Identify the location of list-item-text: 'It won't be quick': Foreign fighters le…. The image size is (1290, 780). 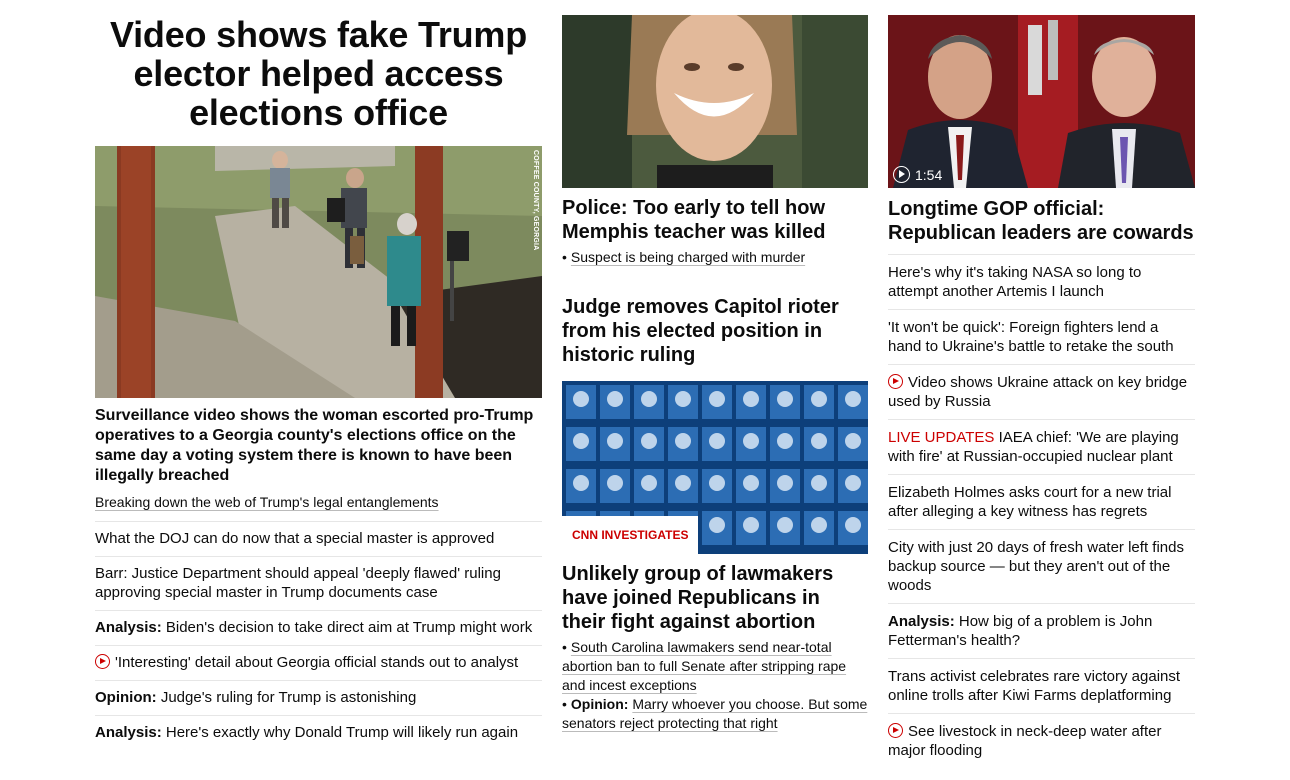
(1031, 337).